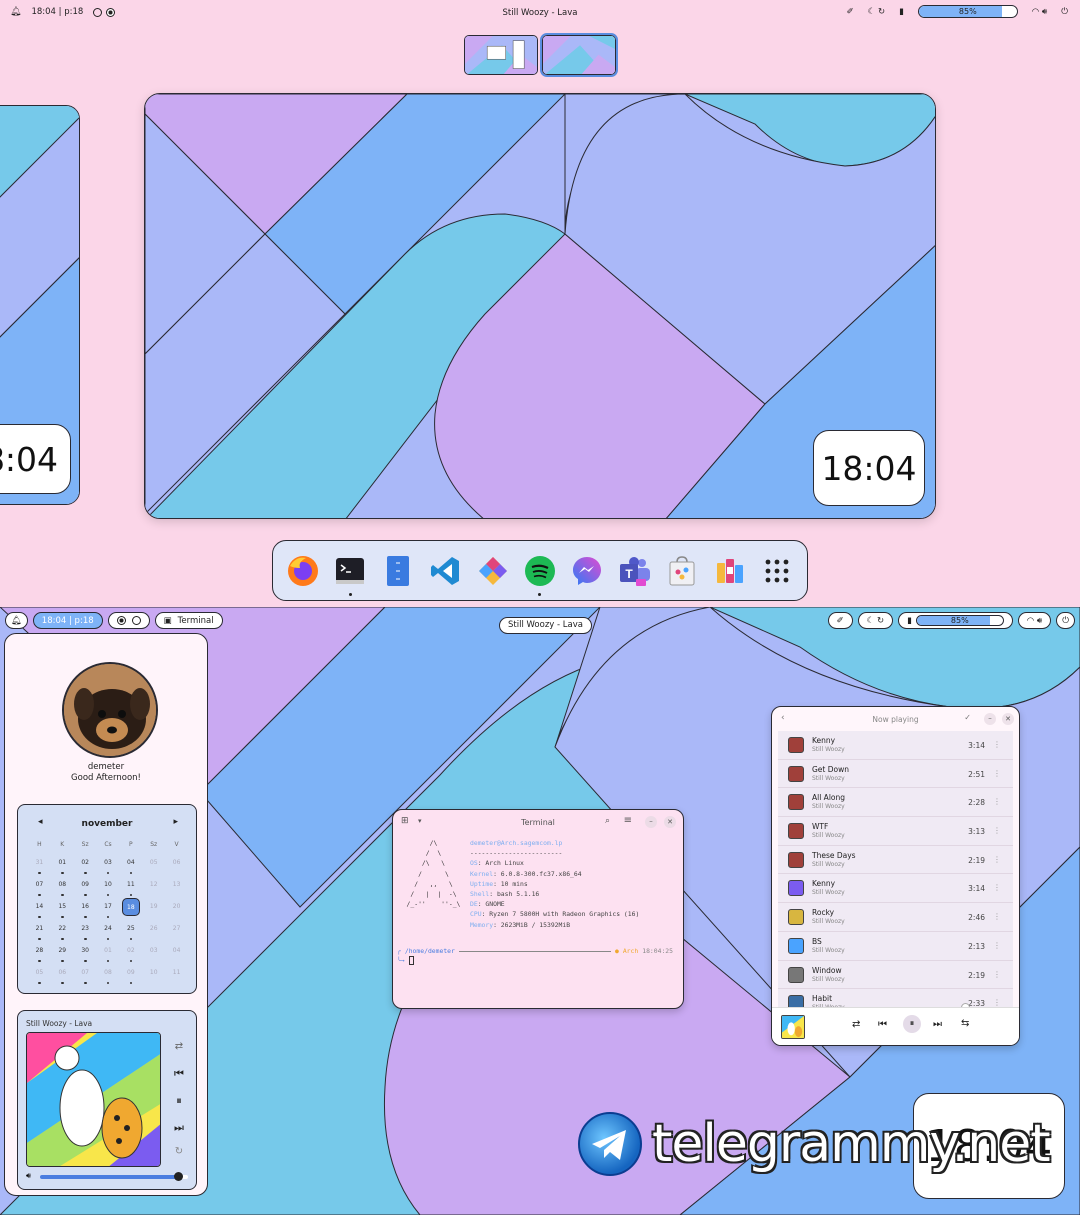 Image resolution: width=1080 pixels, height=1215 pixels. What do you see at coordinates (628, 820) in the screenshot?
I see `menu-icon: ≡` at bounding box center [628, 820].